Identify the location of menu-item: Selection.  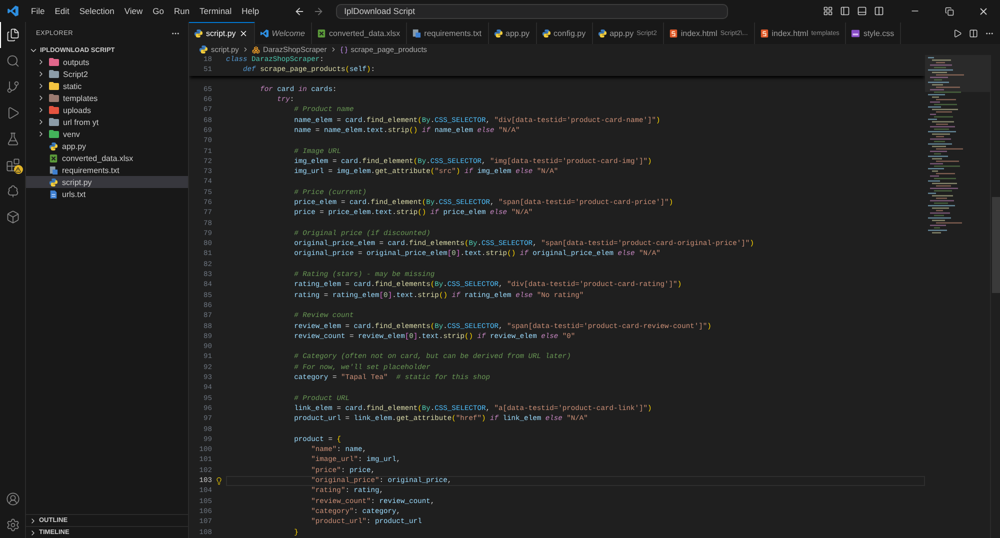
(97, 11).